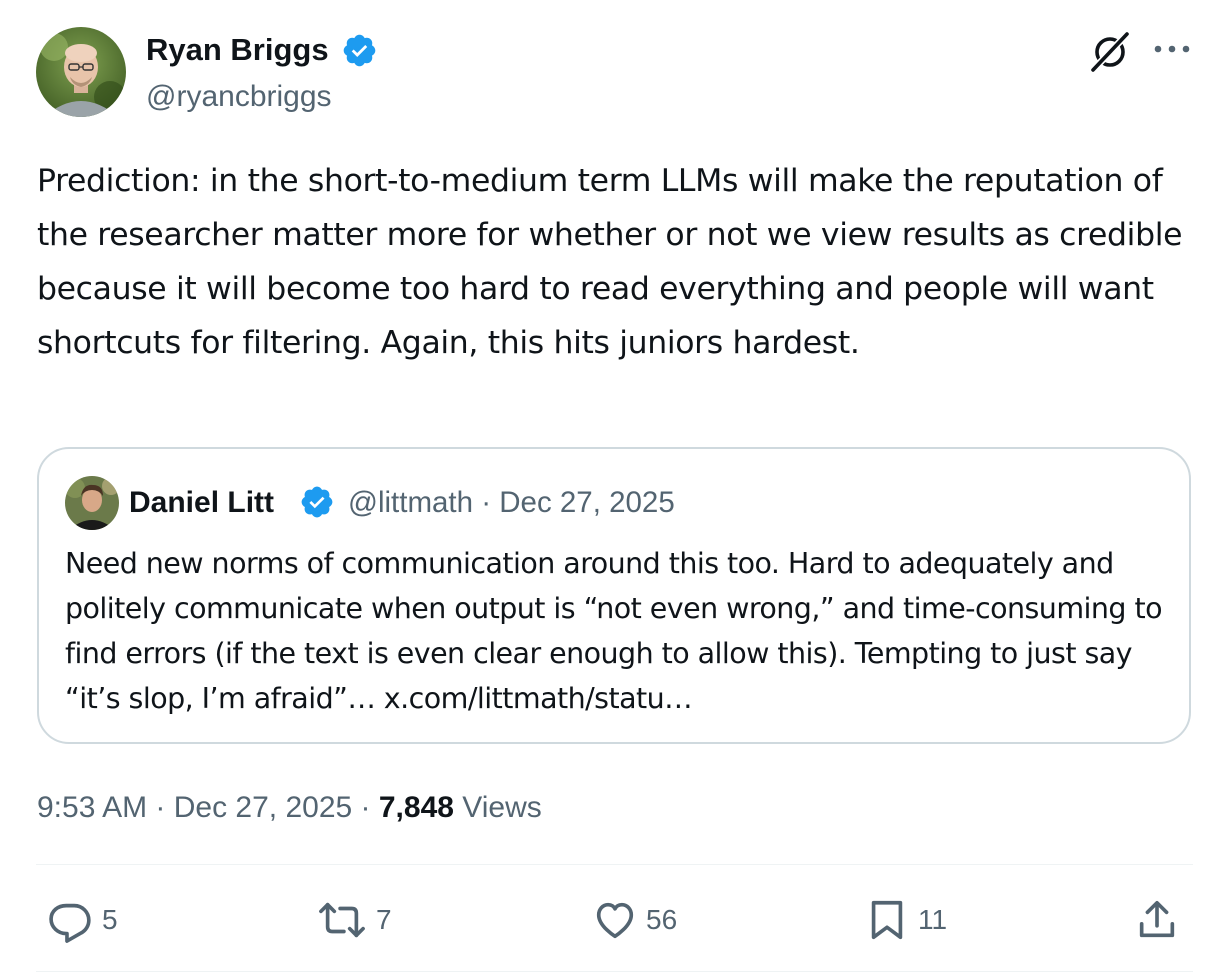  What do you see at coordinates (384, 919) in the screenshot?
I see `repost-count: 7` at bounding box center [384, 919].